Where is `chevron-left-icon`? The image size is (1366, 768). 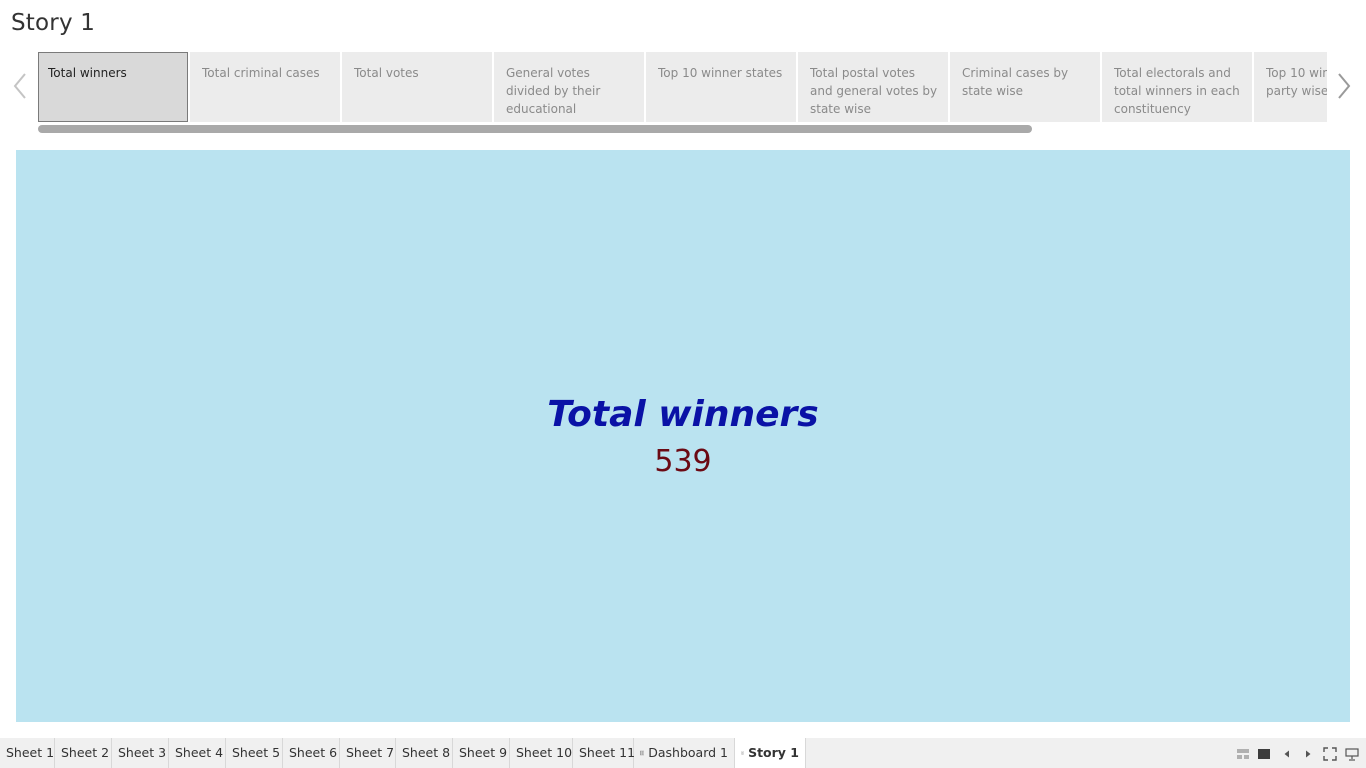 chevron-left-icon is located at coordinates (19, 86).